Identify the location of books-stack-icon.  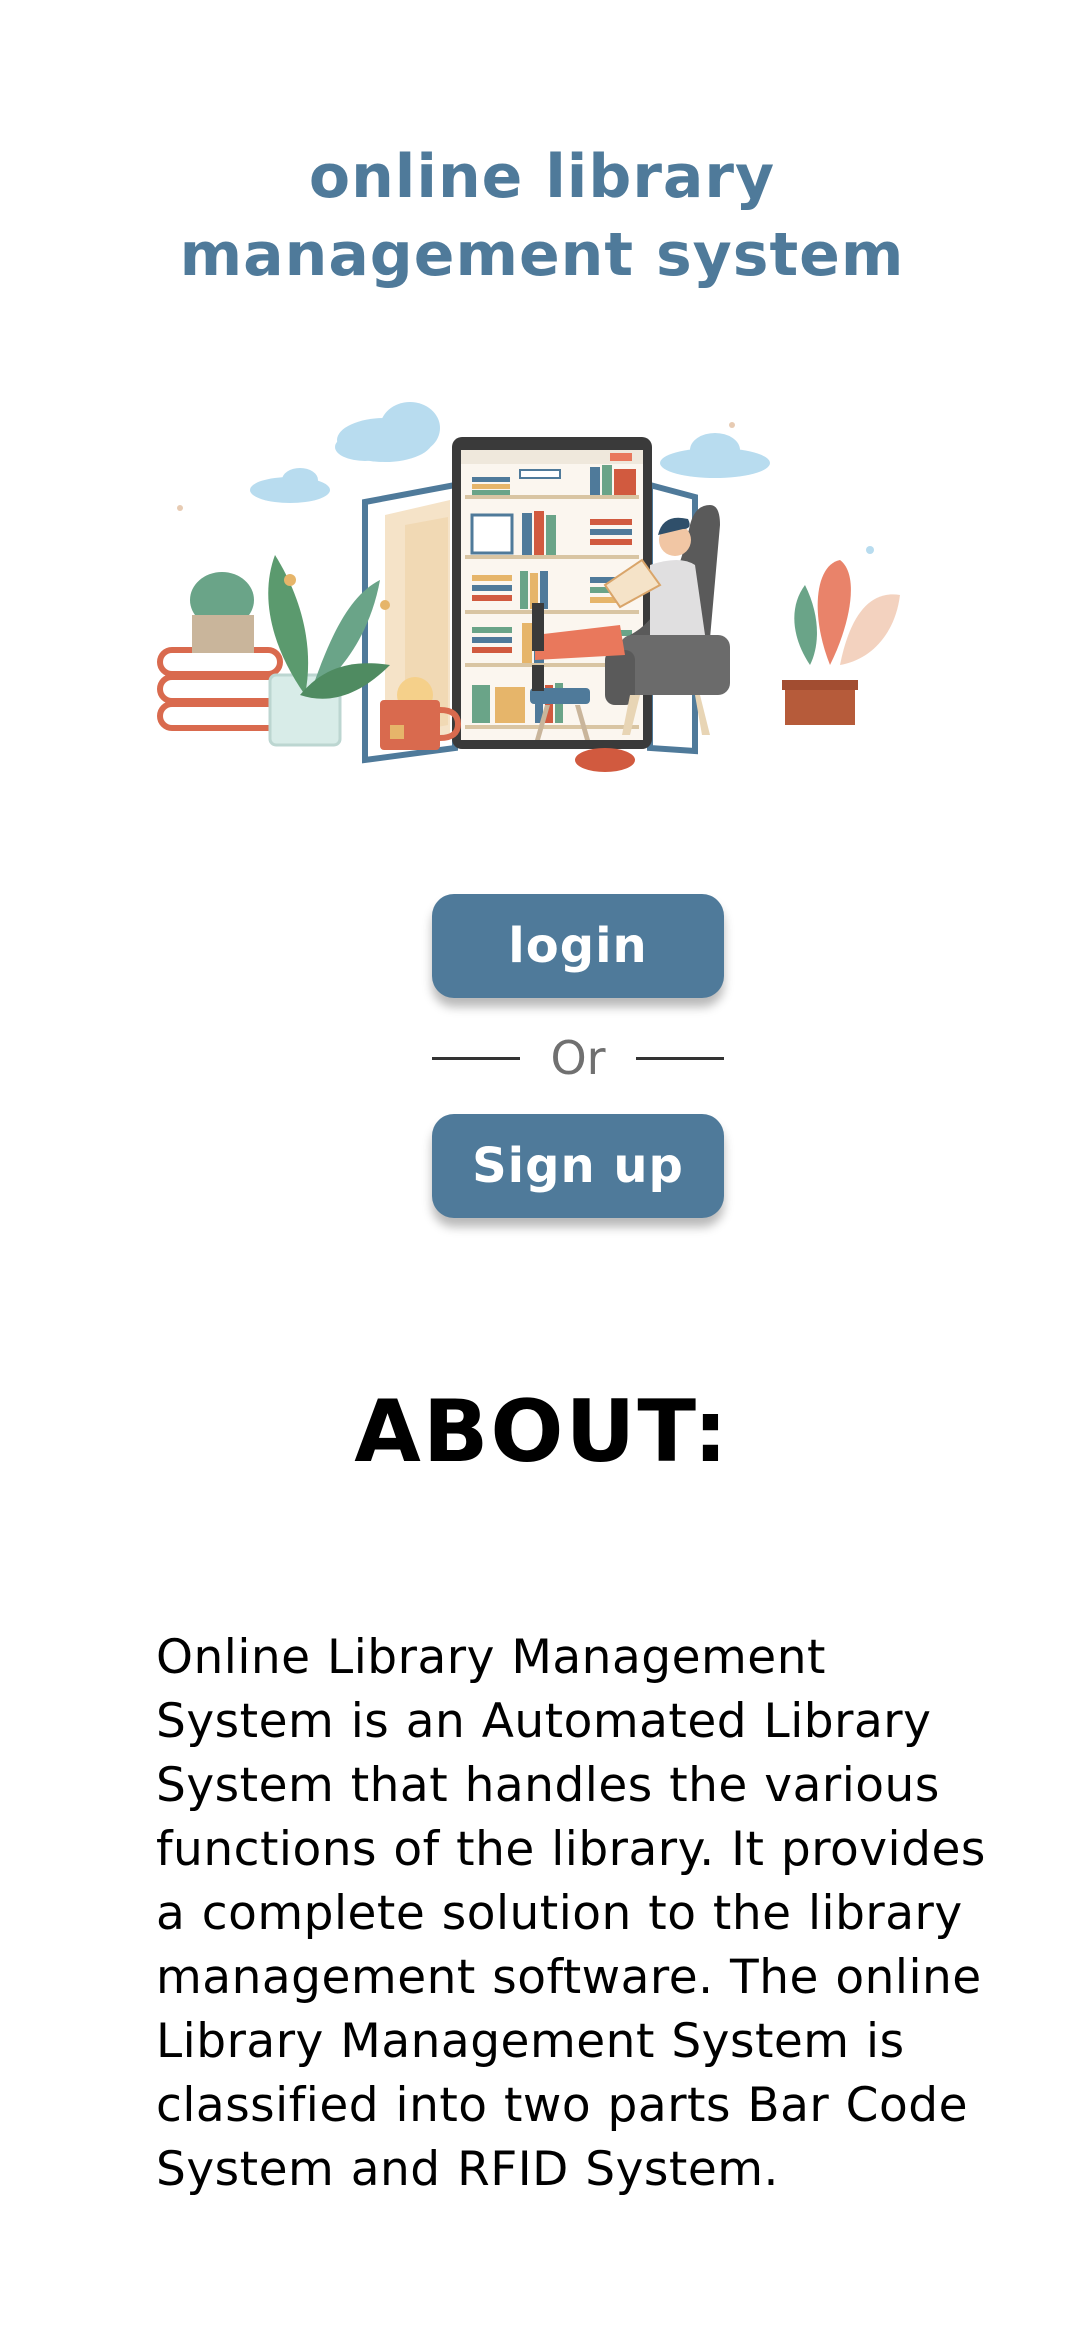
(220, 689).